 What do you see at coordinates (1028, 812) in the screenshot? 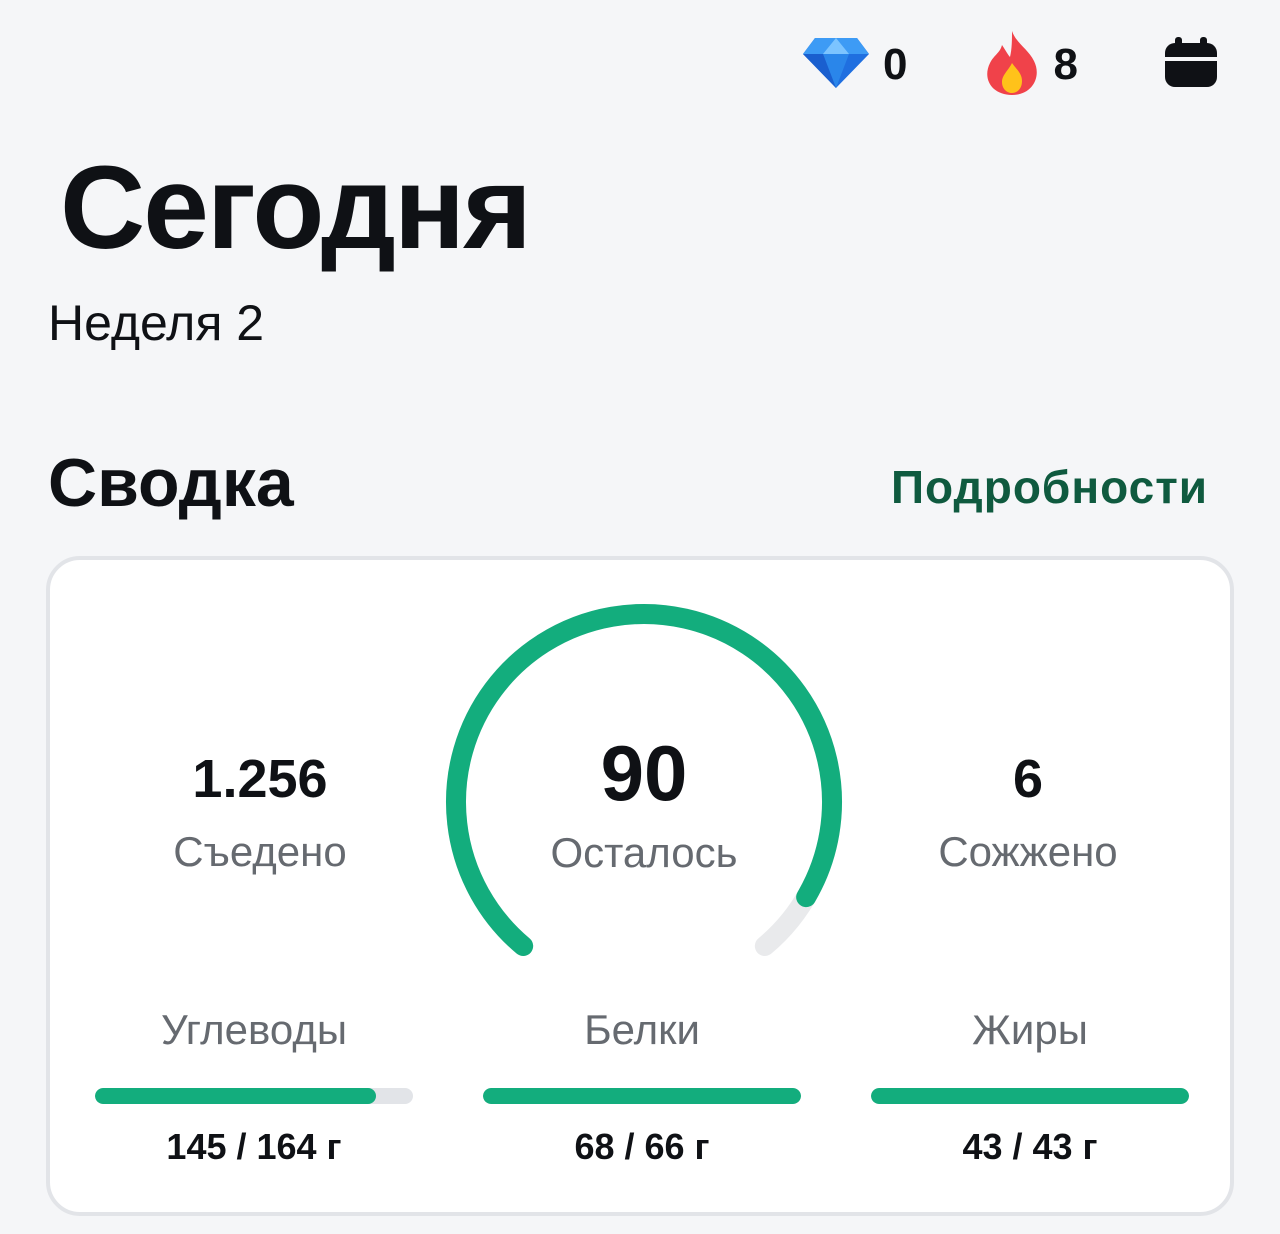
I see `burned-metric: 6 Сожжено` at bounding box center [1028, 812].